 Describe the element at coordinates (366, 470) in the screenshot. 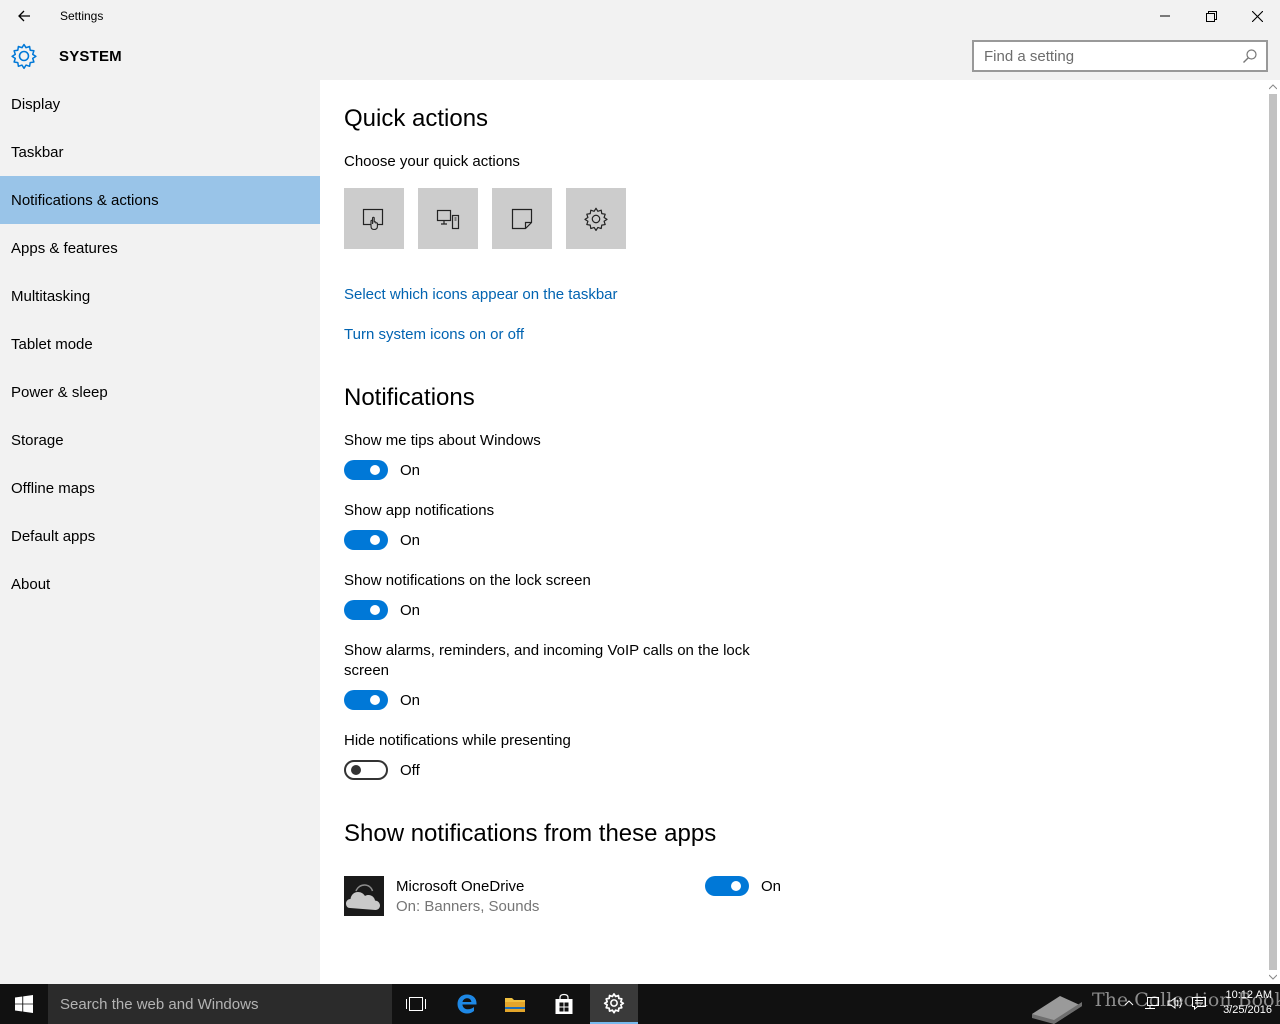

I see `tips-toggle` at that location.